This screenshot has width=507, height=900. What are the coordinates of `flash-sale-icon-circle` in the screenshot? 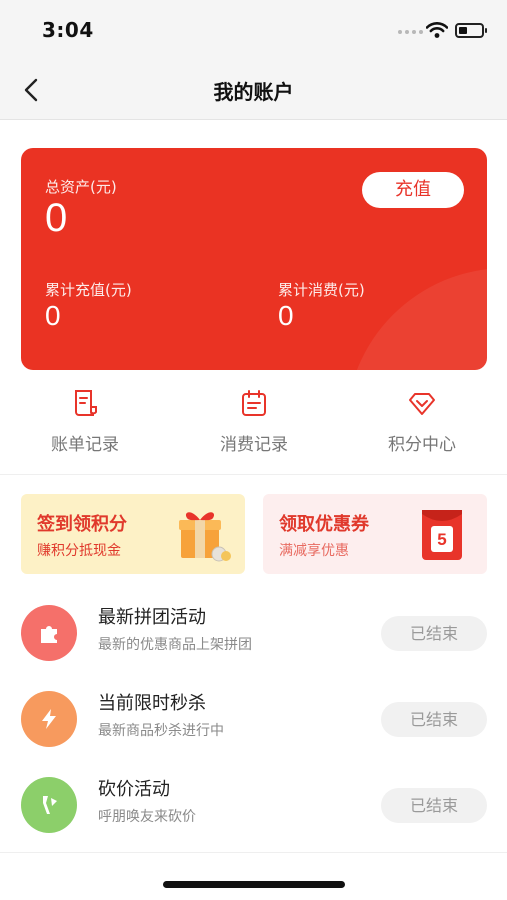 It's located at (49, 719).